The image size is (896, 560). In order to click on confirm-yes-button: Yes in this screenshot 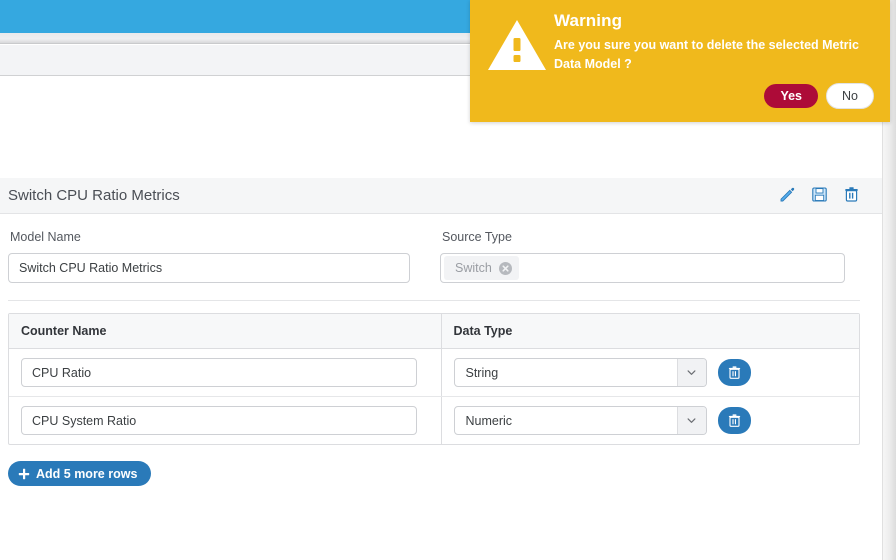, I will do `click(791, 96)`.